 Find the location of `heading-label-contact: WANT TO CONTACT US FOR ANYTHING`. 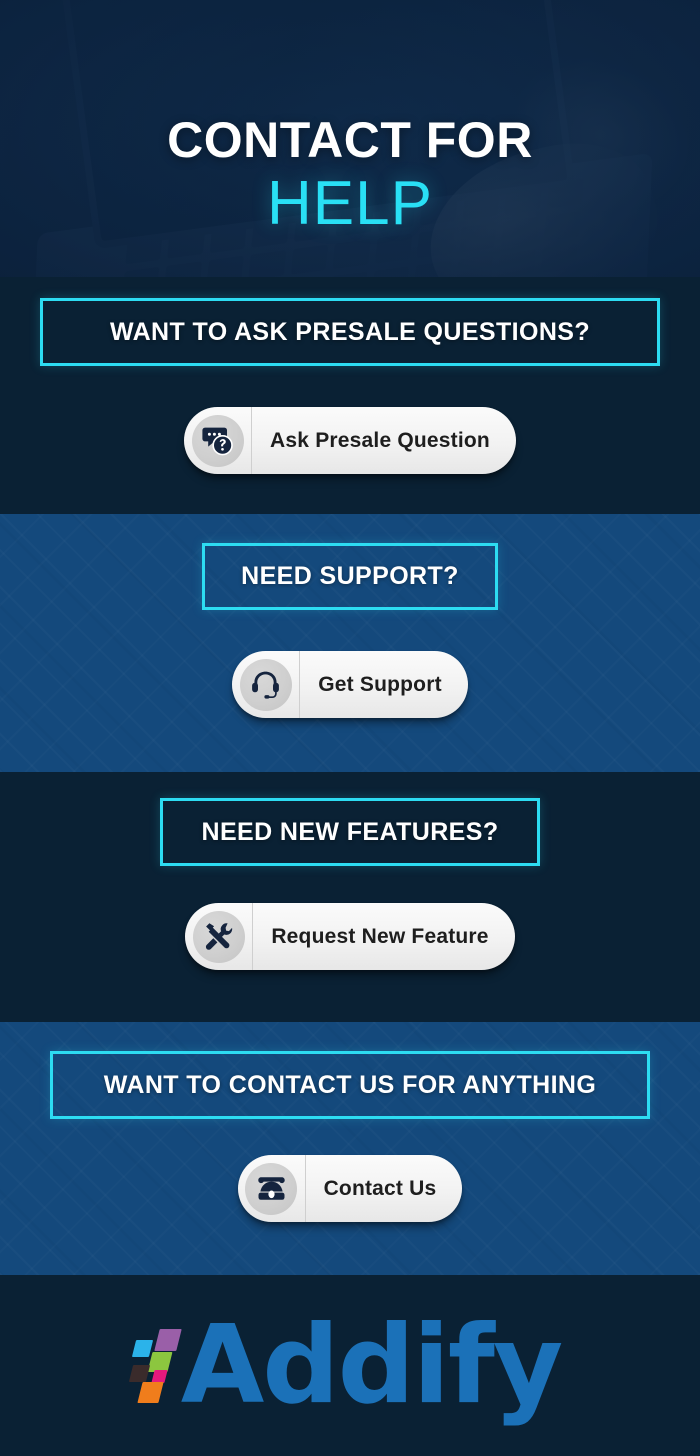

heading-label-contact: WANT TO CONTACT US FOR ANYTHING is located at coordinates (350, 1084).